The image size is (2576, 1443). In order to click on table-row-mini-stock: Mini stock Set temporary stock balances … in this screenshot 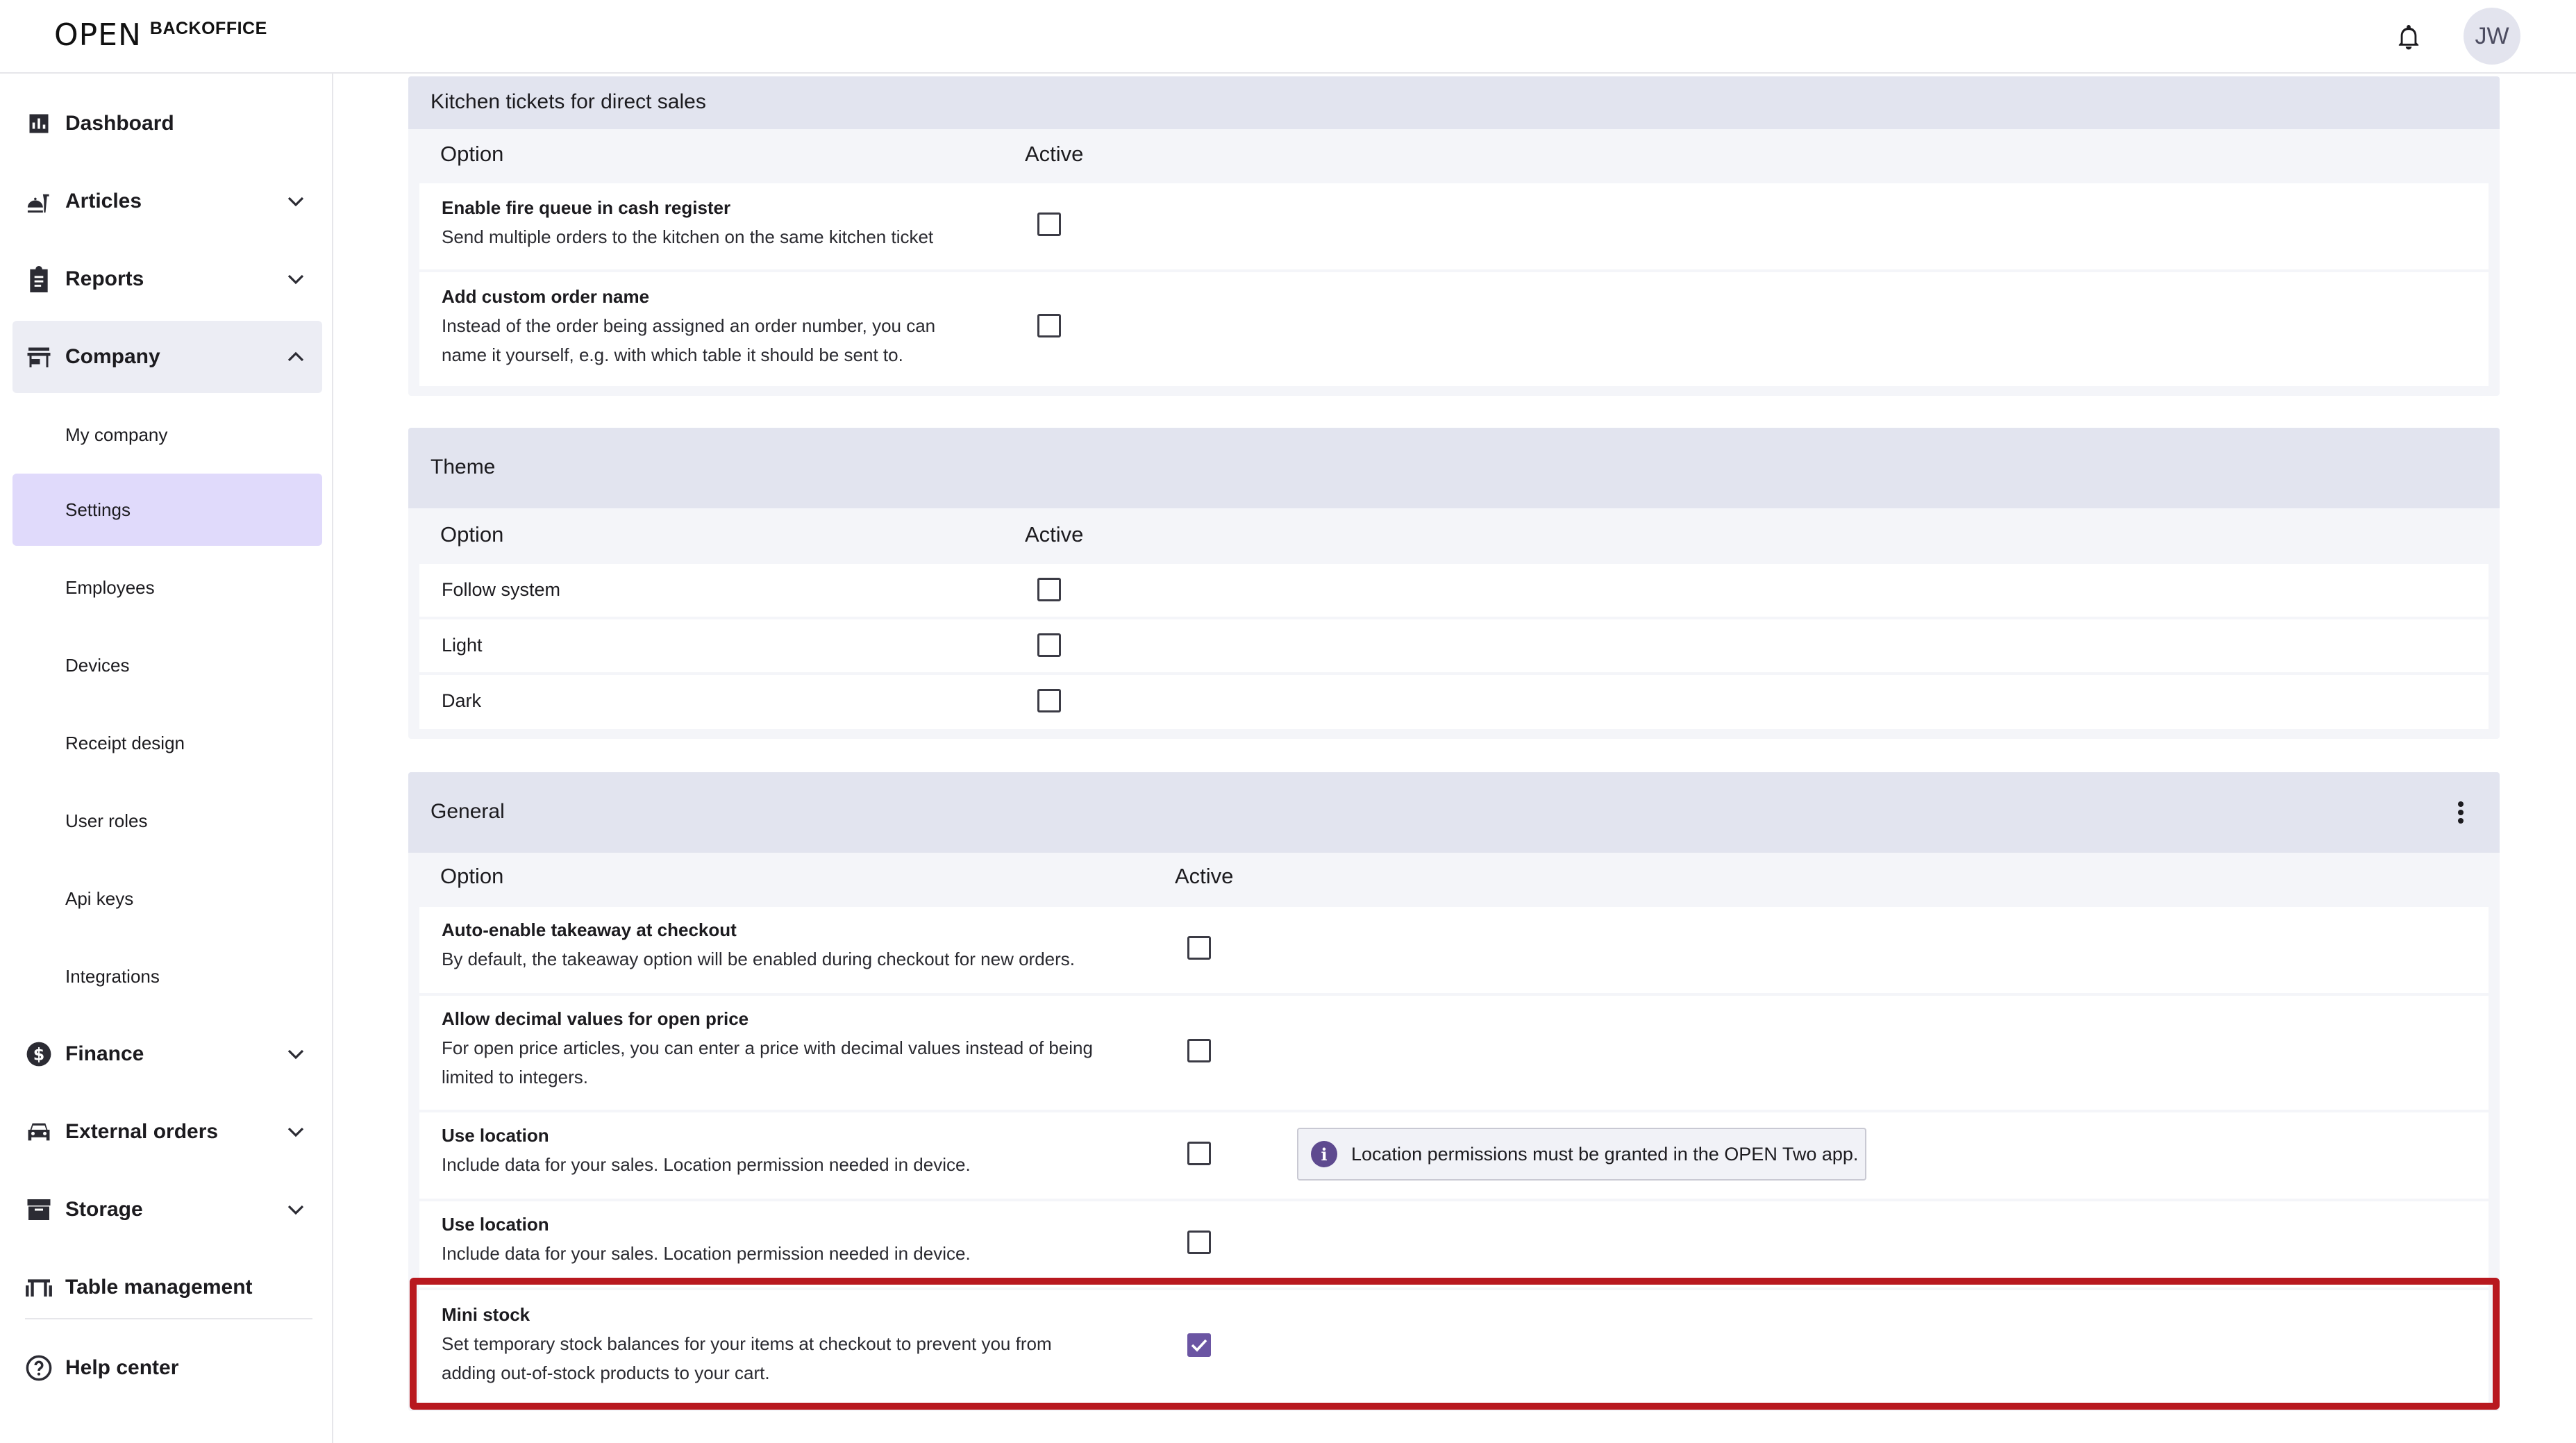, I will do `click(1454, 1346)`.